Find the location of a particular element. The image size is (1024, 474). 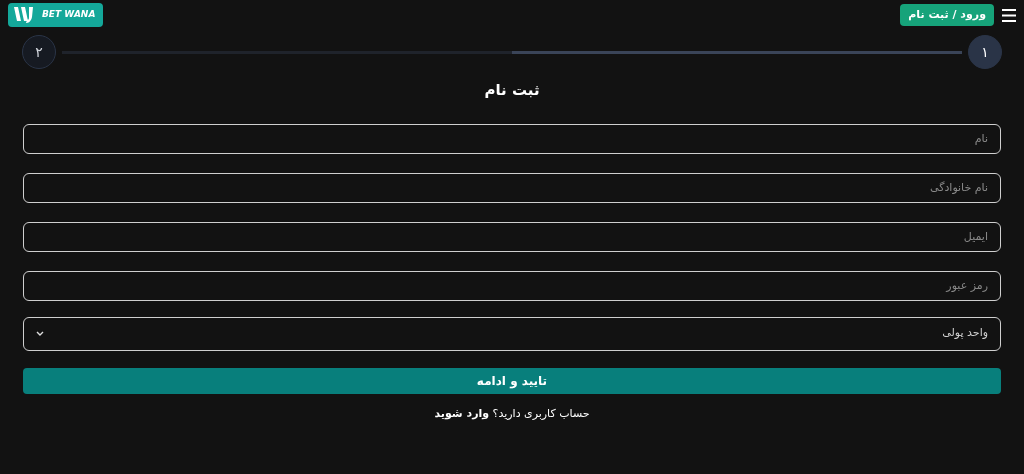

confirm-continue-button: تایید و ادامه is located at coordinates (512, 380).